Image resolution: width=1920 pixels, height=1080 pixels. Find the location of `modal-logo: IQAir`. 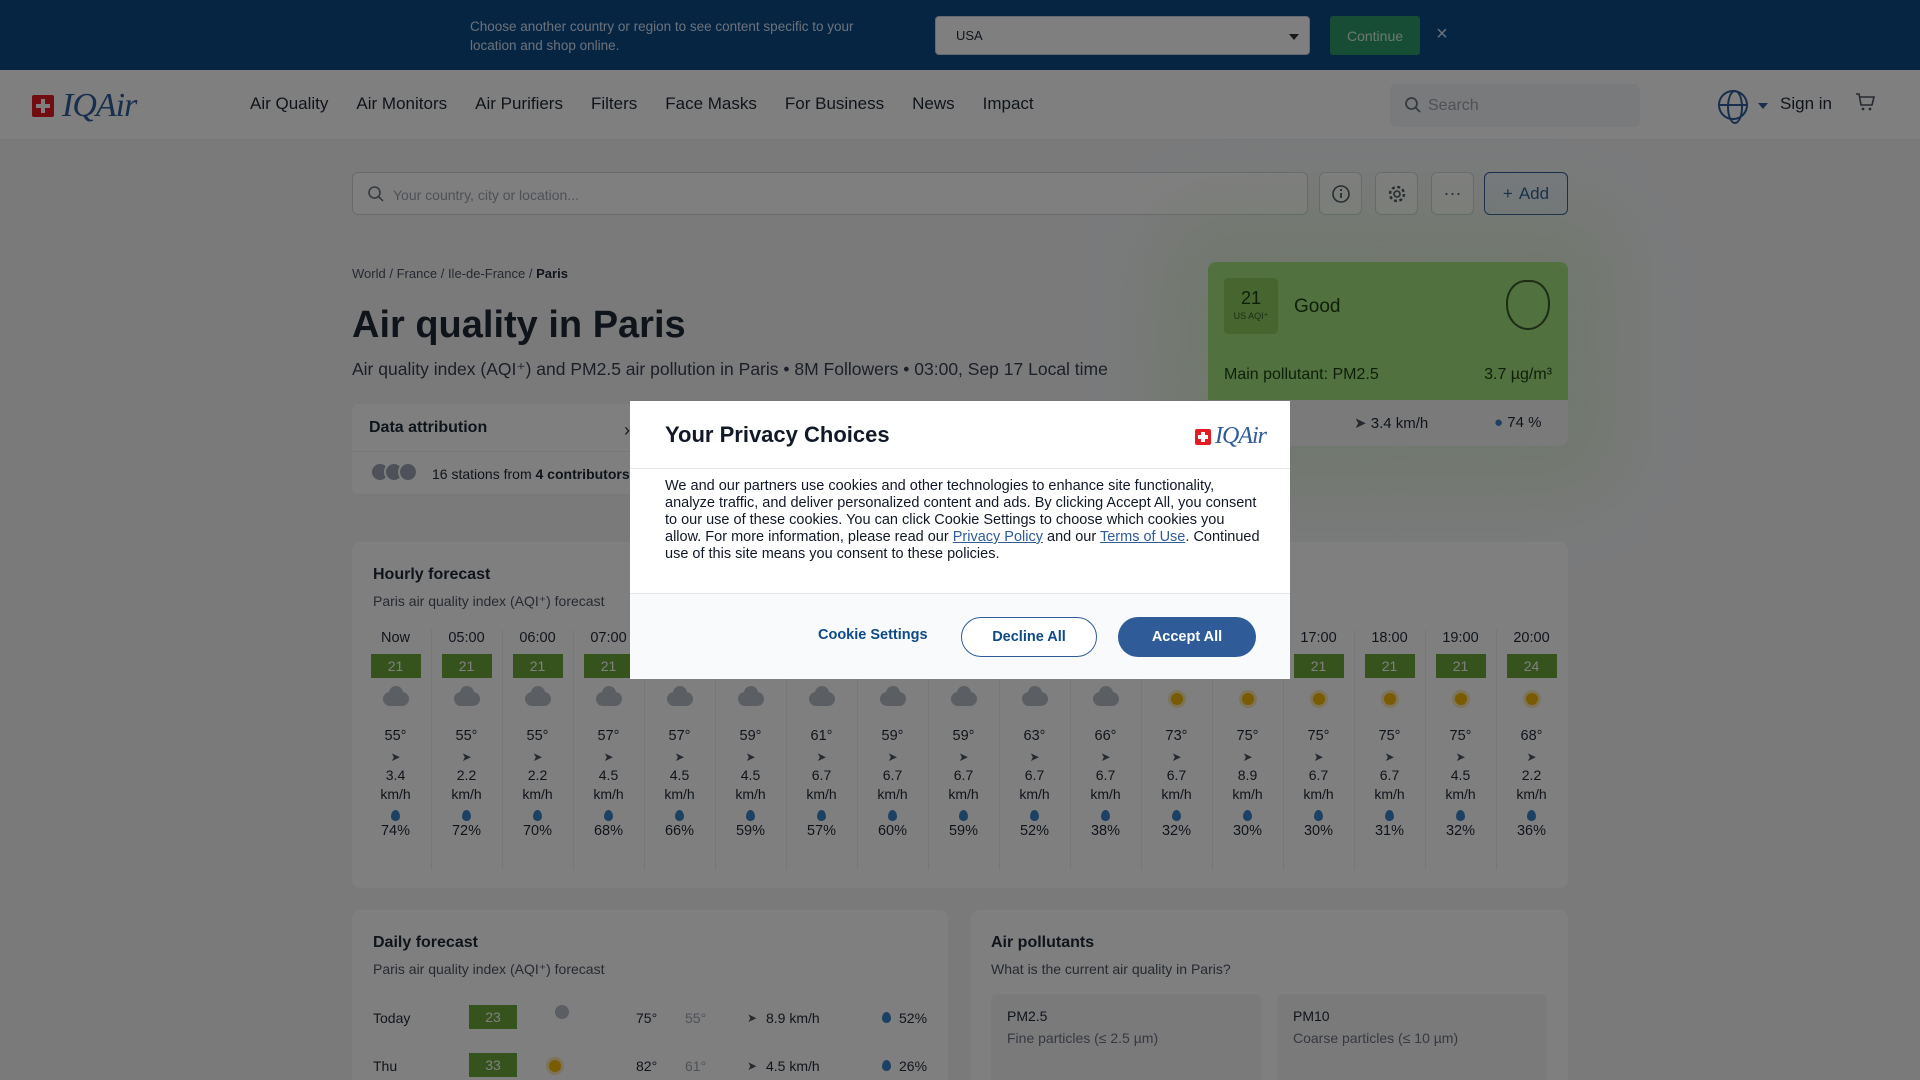

modal-logo: IQAir is located at coordinates (1231, 436).